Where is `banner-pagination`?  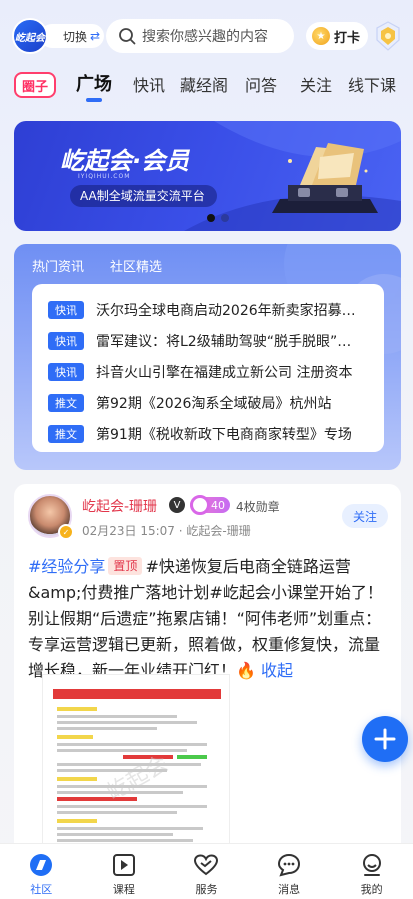 banner-pagination is located at coordinates (218, 218).